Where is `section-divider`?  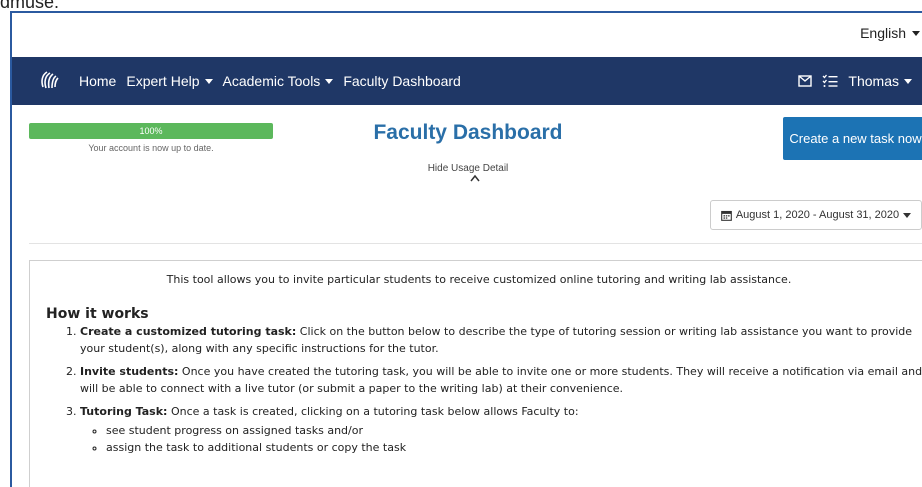
section-divider is located at coordinates (475, 243).